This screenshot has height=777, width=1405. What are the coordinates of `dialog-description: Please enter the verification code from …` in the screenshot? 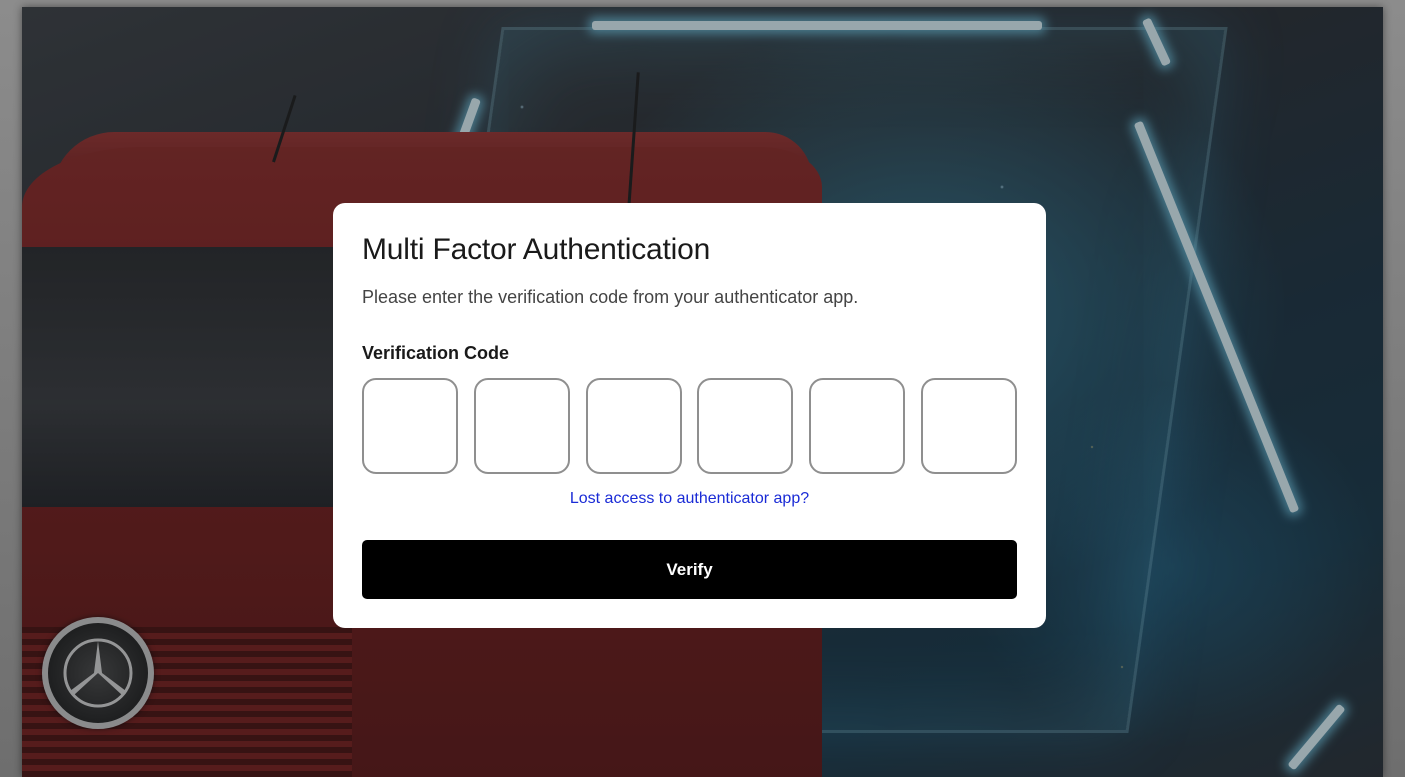 It's located at (610, 297).